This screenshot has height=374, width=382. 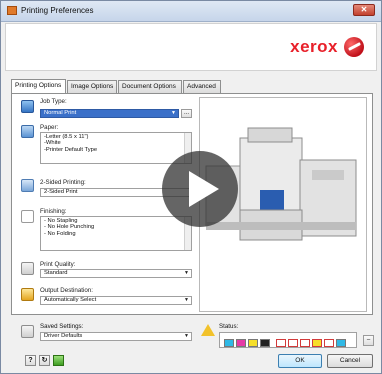 What do you see at coordinates (70, 300) in the screenshot?
I see `output-destination-value: Automatically Select` at bounding box center [70, 300].